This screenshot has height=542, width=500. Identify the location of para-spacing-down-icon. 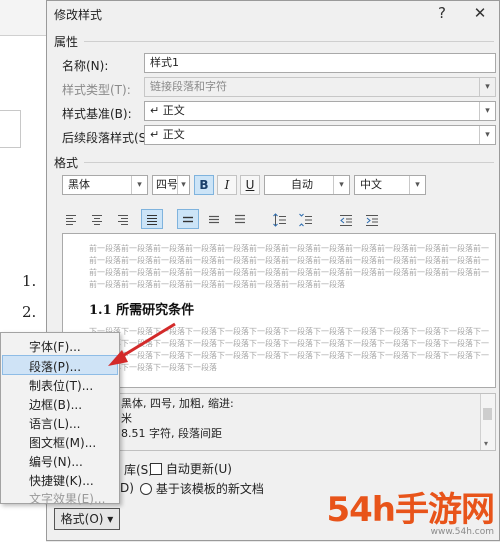
(305, 220).